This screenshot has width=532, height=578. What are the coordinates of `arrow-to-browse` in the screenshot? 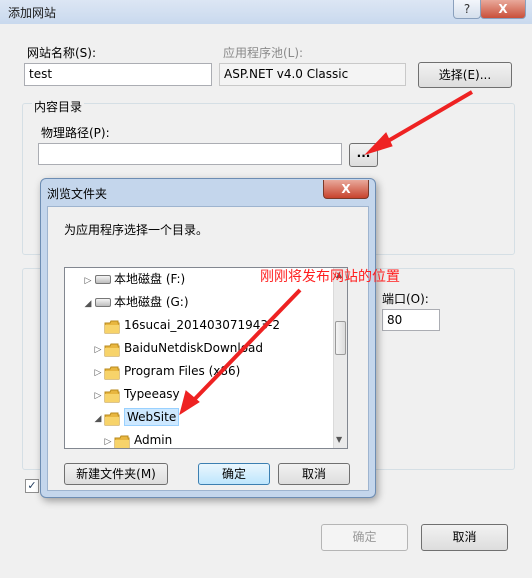 It's located at (424, 120).